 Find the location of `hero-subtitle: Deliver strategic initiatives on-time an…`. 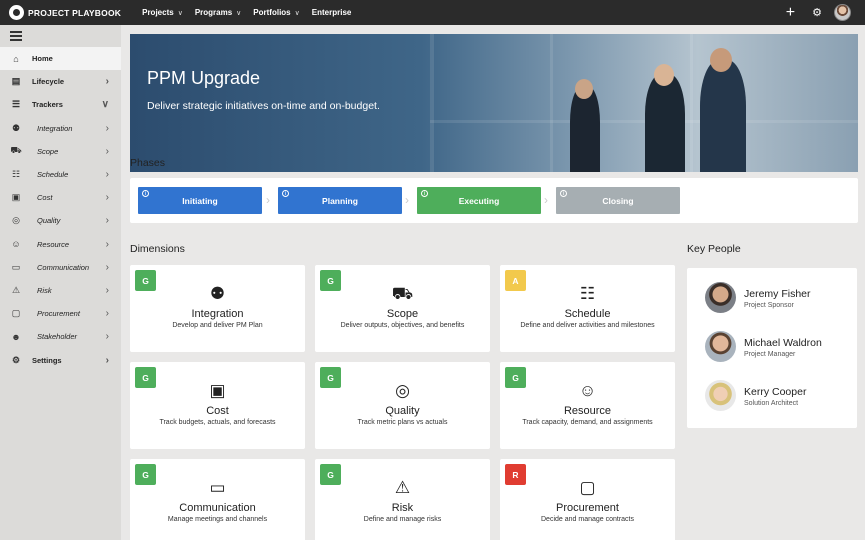

hero-subtitle: Deliver strategic initiatives on-time an… is located at coordinates (263, 106).